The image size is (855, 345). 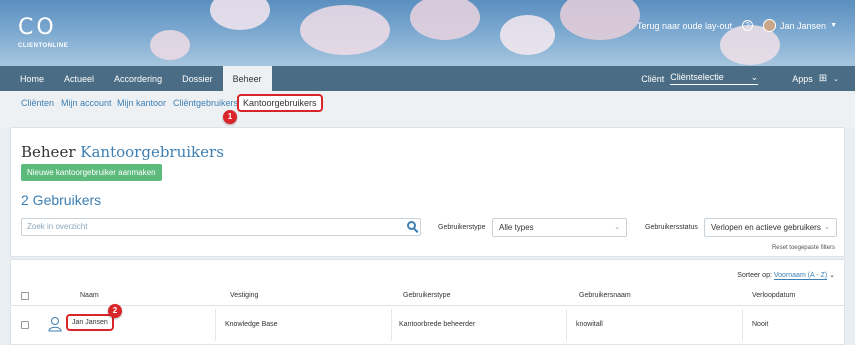 I want to click on nav-beheer: Beheer, so click(x=247, y=78).